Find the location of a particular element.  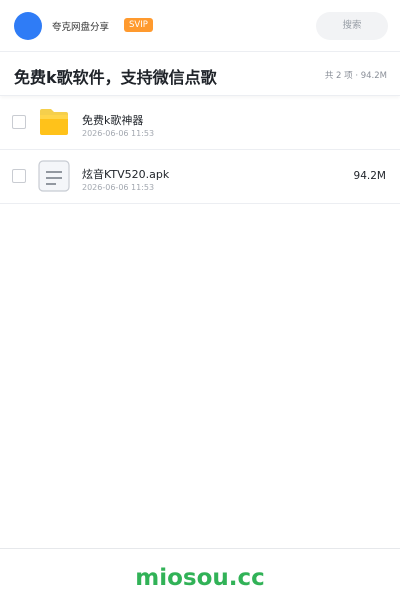

file-name: 免费k歌神器 is located at coordinates (112, 120).